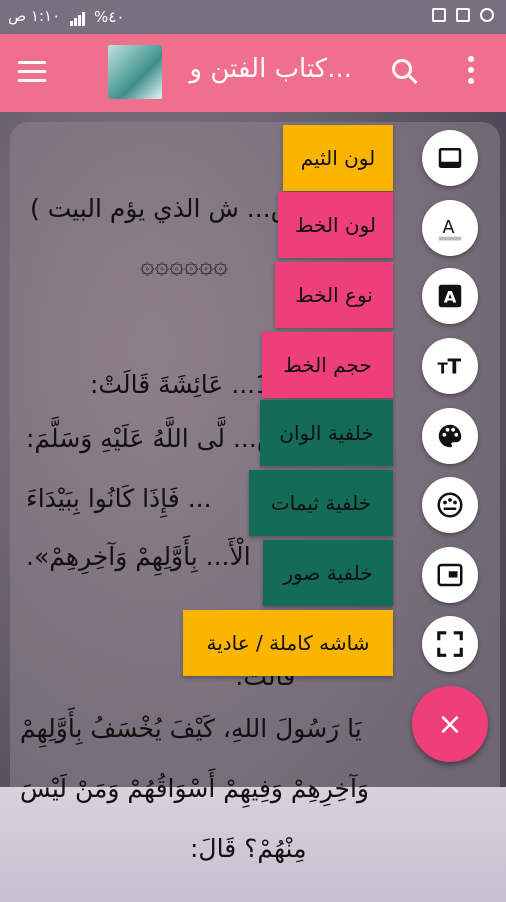 The height and width of the screenshot is (902, 506). What do you see at coordinates (450, 644) in the screenshot?
I see `fullscreen-icon` at bounding box center [450, 644].